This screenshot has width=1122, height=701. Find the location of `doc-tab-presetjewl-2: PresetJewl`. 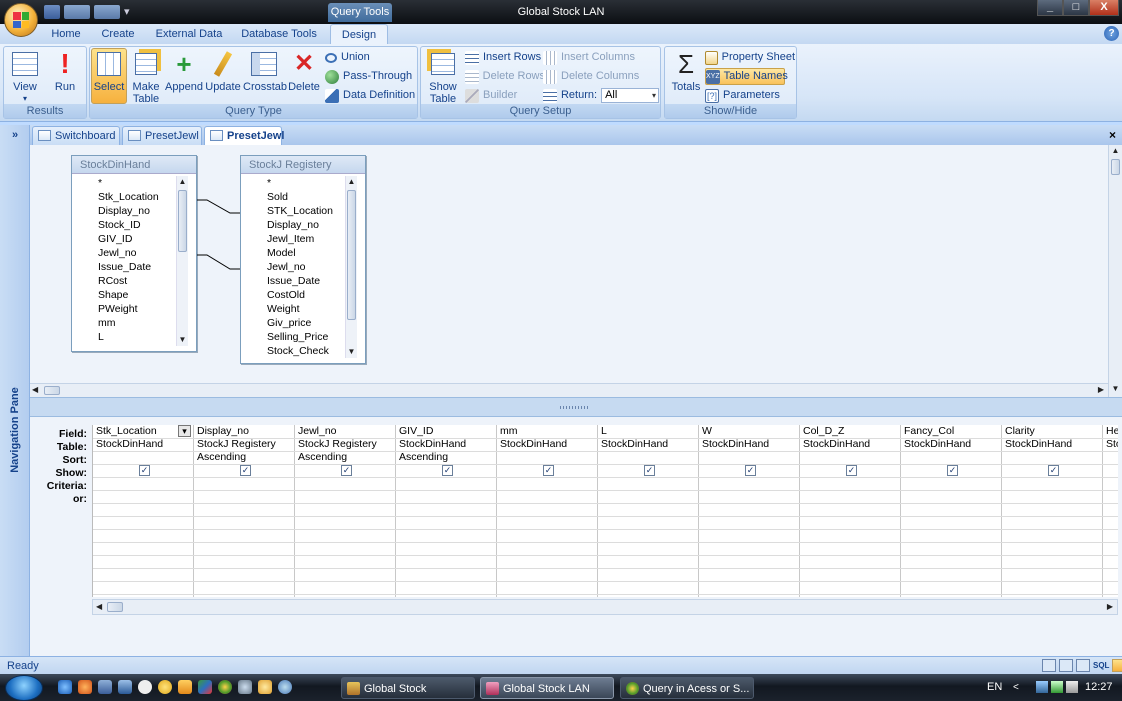

doc-tab-presetjewl-2: PresetJewl is located at coordinates (244, 135).